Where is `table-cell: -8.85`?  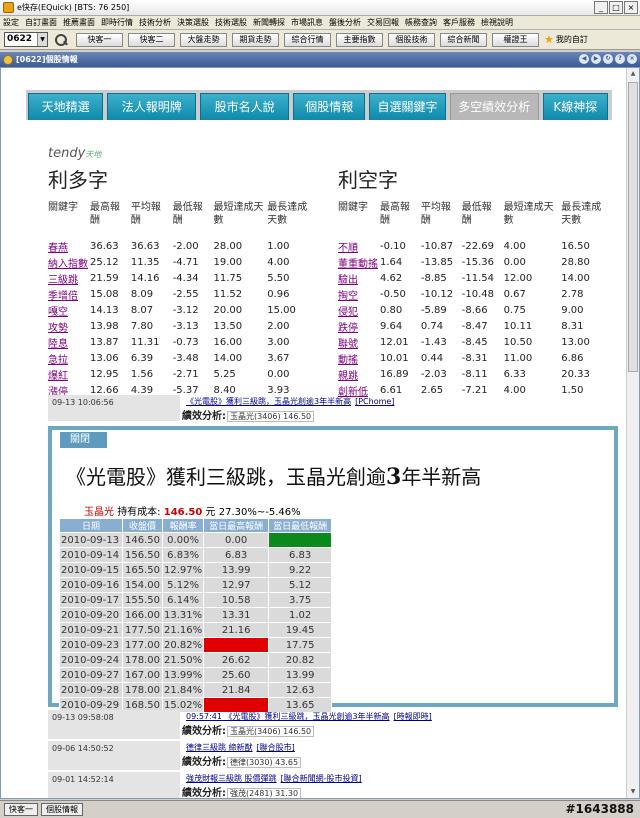 table-cell: -8.85 is located at coordinates (433, 278).